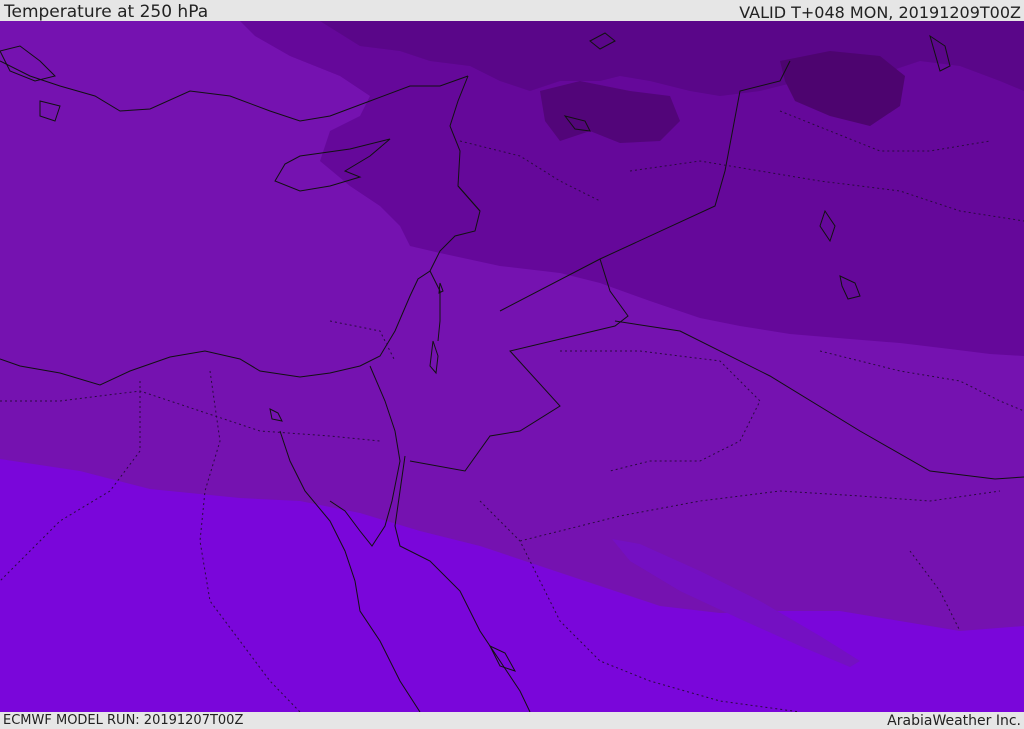 Image resolution: width=1024 pixels, height=729 pixels. Describe the element at coordinates (106, 12) in the screenshot. I see `map-title: Temperature at 250 hPa` at that location.